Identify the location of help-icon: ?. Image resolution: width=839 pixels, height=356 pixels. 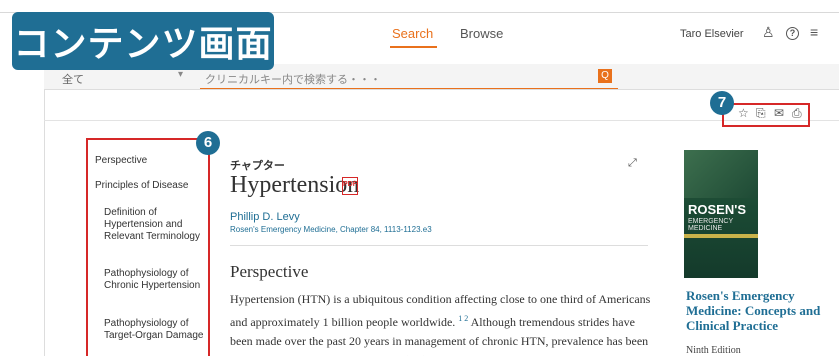
(792, 33).